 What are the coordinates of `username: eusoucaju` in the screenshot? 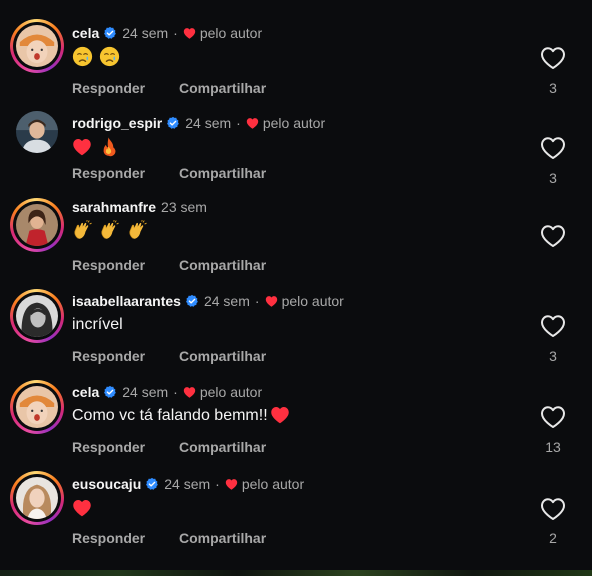 It's located at (106, 484).